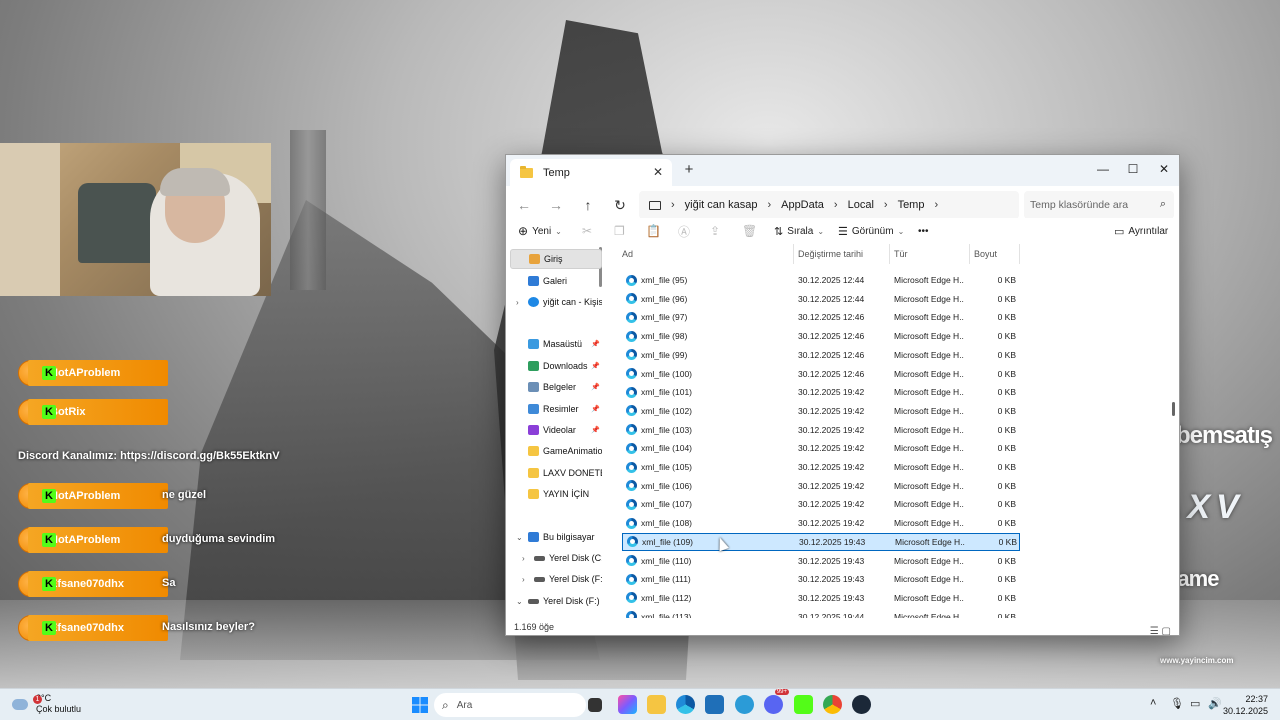  I want to click on column-header-type: Tür, so click(930, 254).